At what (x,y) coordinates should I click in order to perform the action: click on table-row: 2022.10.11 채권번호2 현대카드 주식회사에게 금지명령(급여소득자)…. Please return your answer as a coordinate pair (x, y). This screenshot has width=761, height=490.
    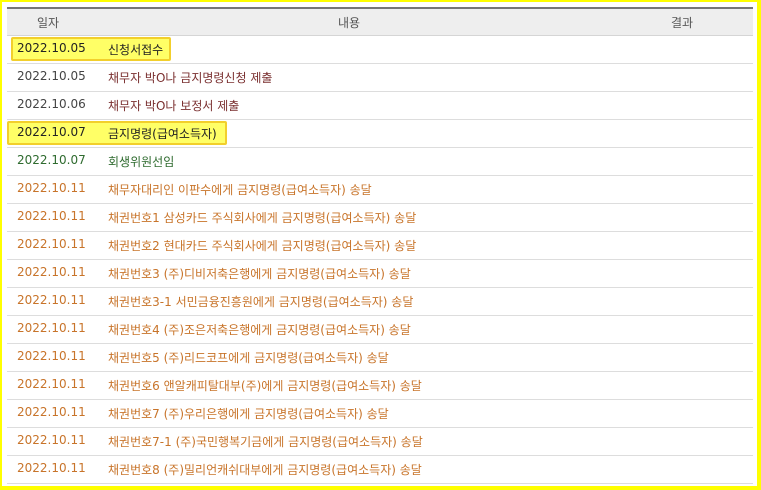
    Looking at the image, I should click on (380, 246).